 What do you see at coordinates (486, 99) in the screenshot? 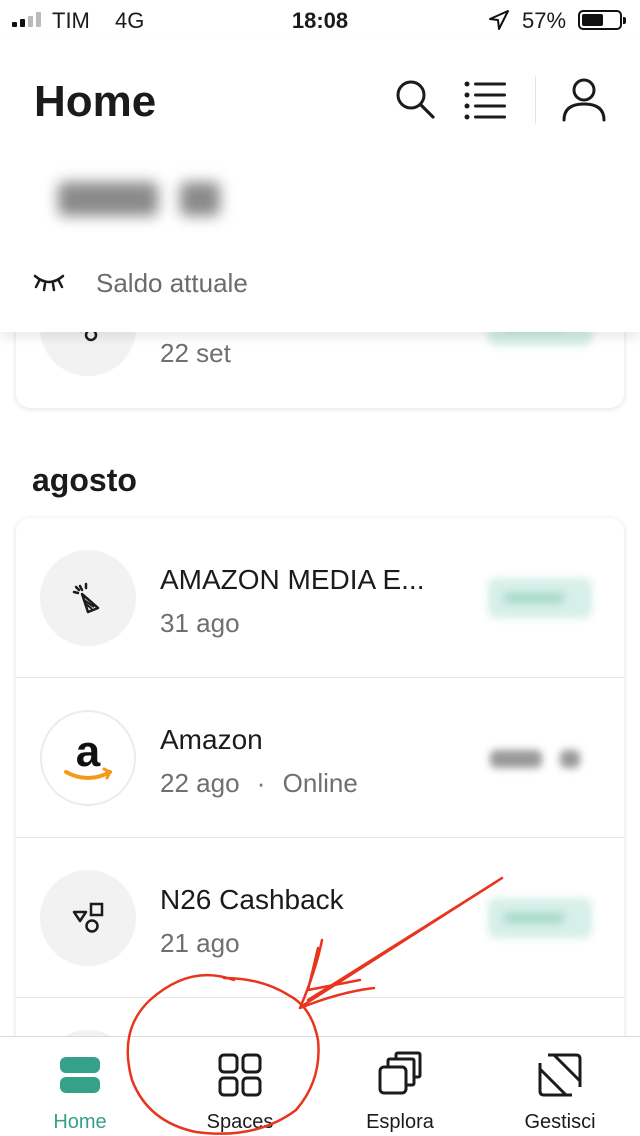
I see `list-icon` at bounding box center [486, 99].